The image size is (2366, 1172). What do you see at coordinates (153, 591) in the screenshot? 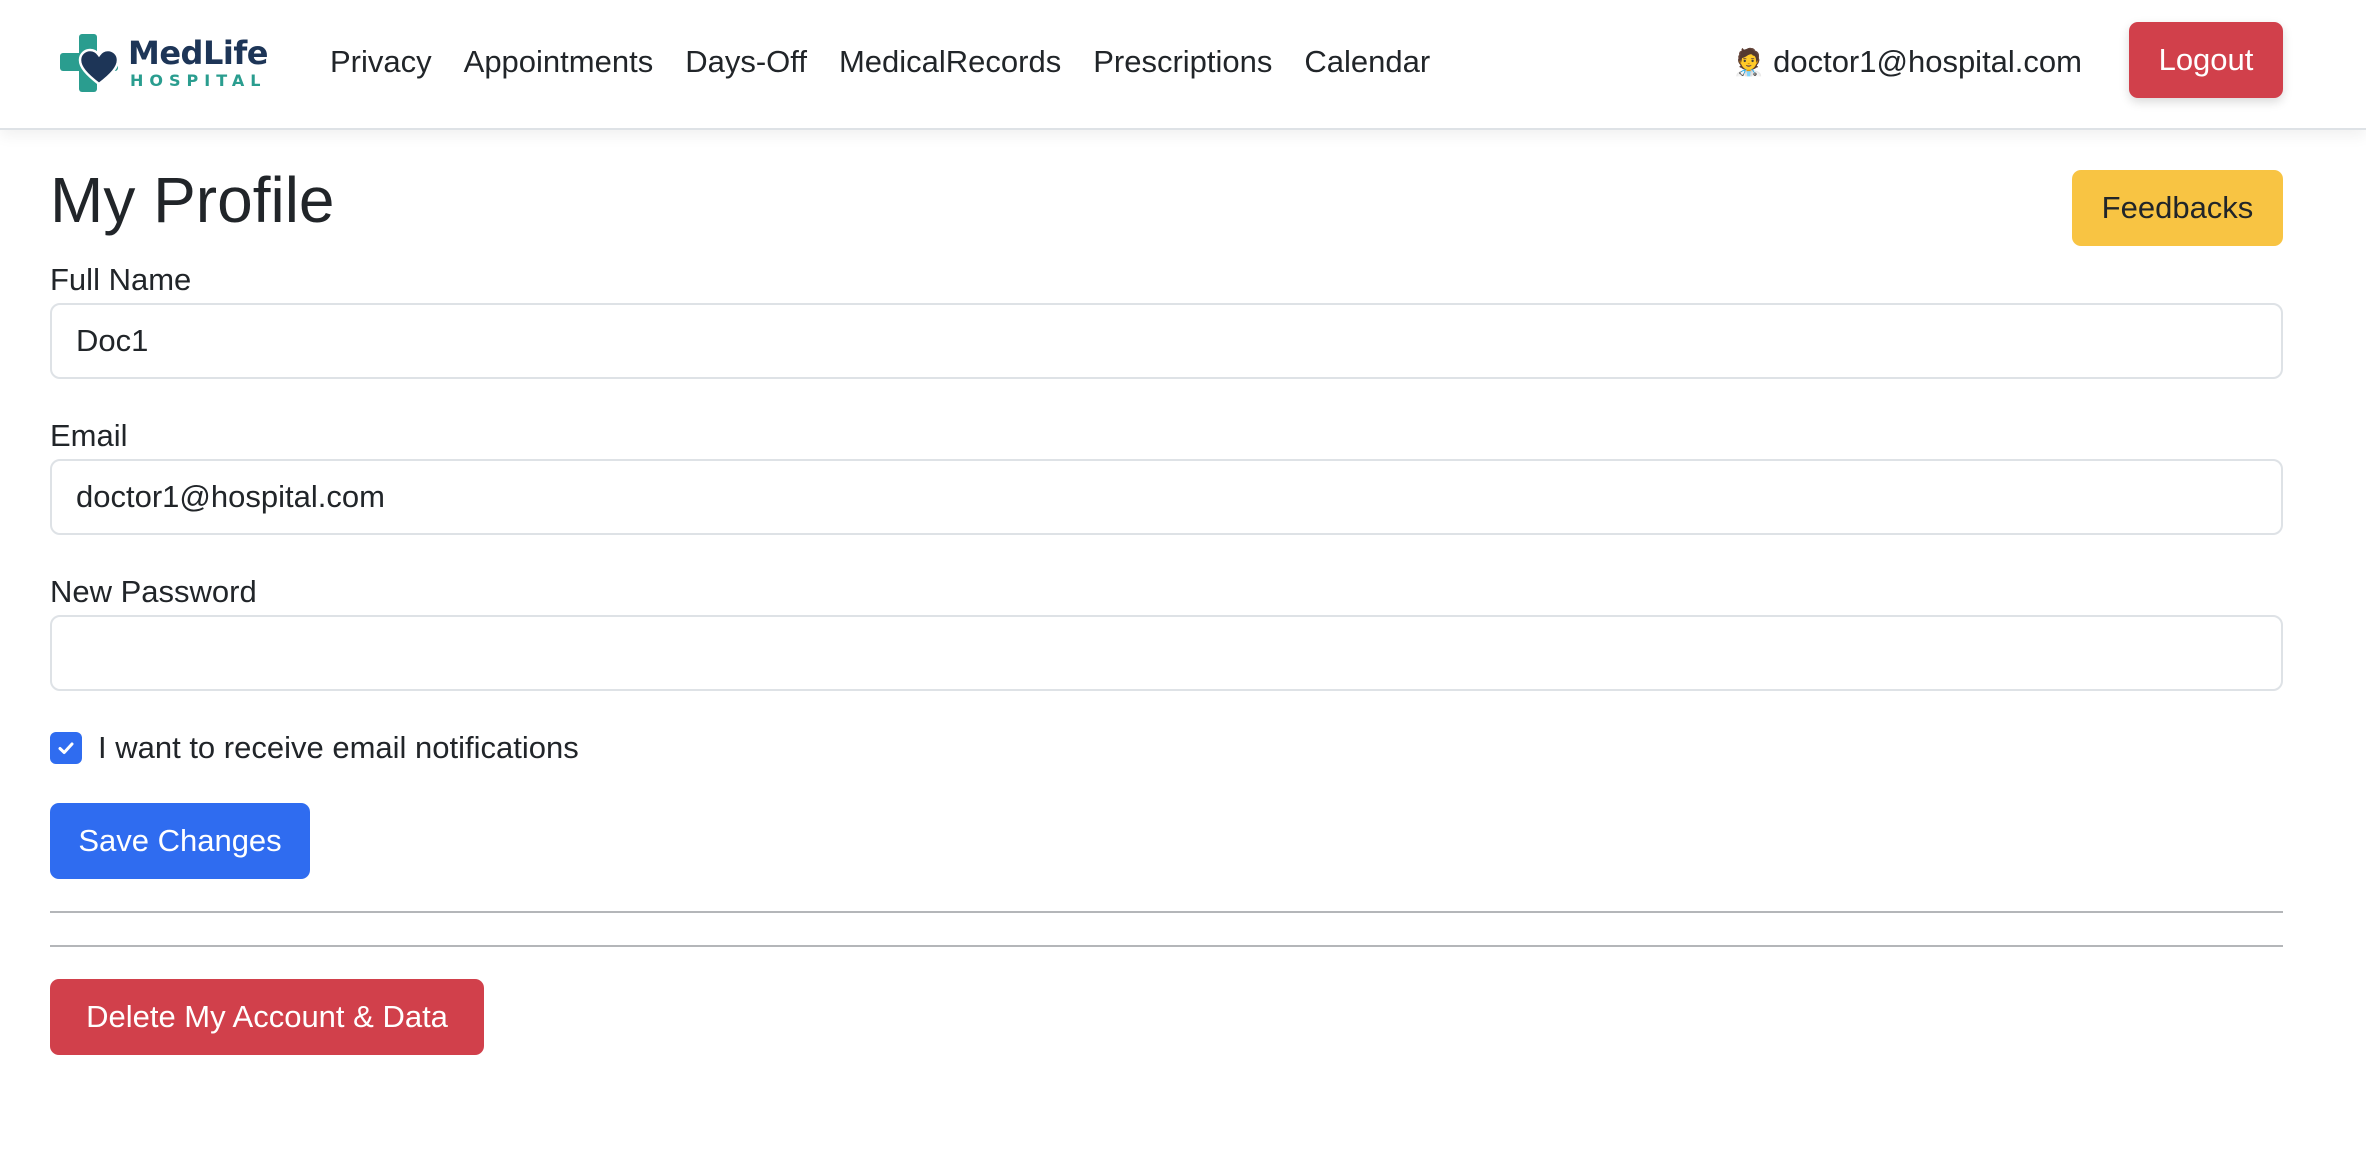
I see `new-password-label: New Password` at bounding box center [153, 591].